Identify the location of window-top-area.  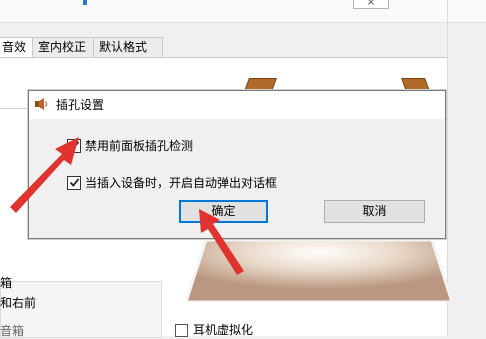
(243, 11).